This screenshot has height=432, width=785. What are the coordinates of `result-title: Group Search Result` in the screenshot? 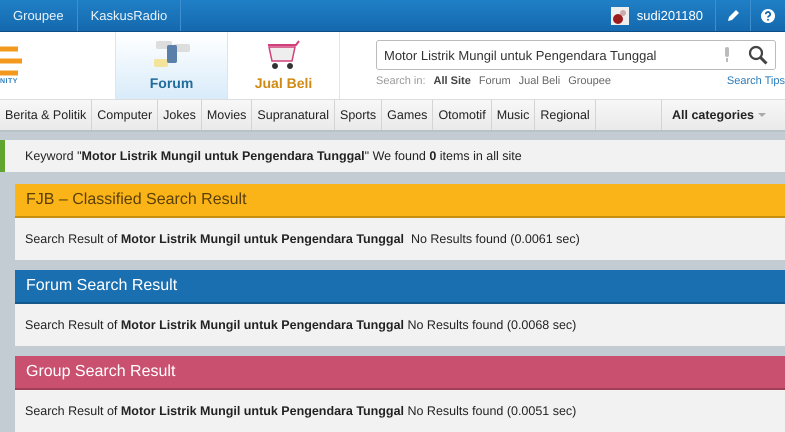 It's located at (101, 372).